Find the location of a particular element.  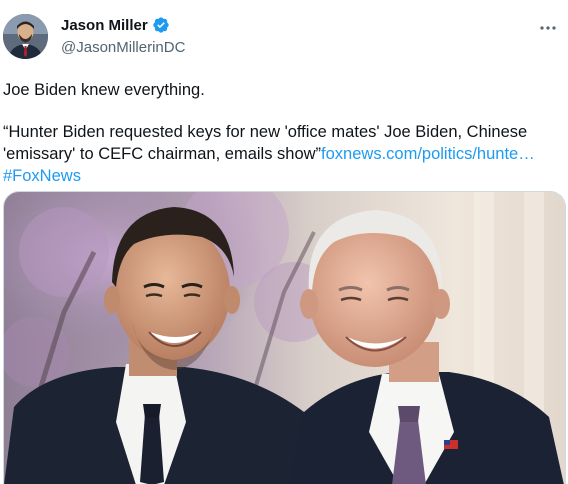

more-options-button is located at coordinates (548, 28).